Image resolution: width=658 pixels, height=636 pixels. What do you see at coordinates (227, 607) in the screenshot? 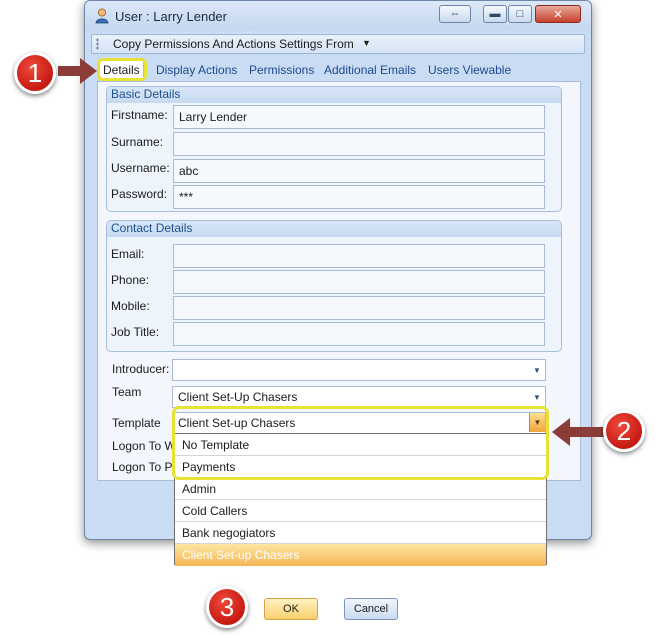
I see `callout-step-3: 3` at bounding box center [227, 607].